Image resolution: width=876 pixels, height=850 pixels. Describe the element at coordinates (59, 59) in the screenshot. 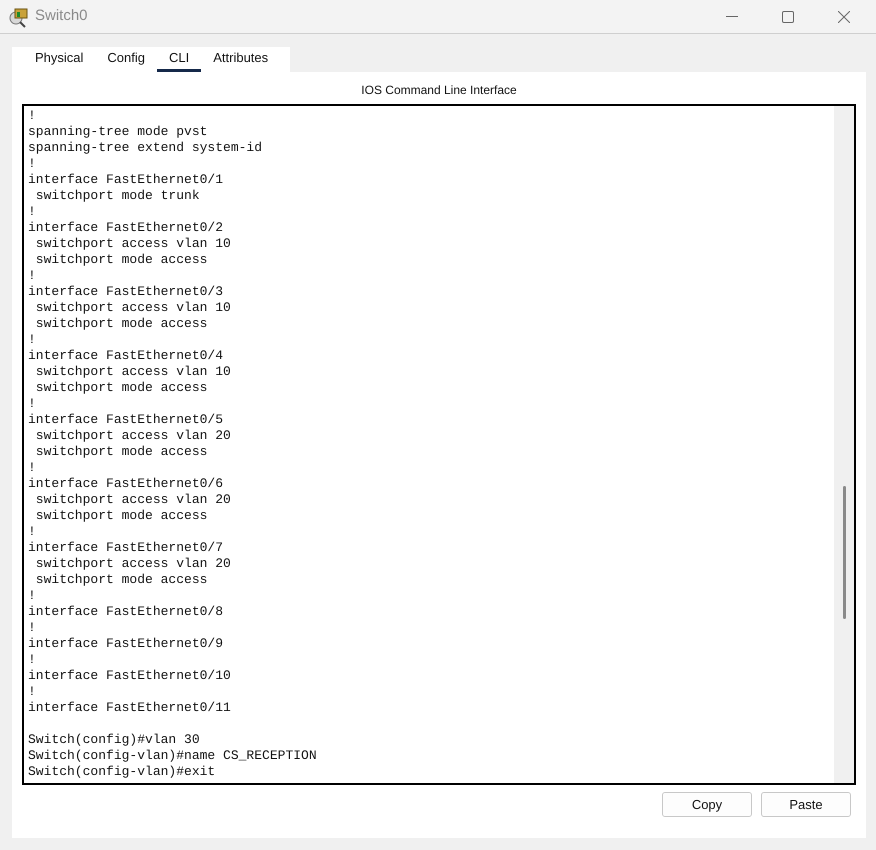

I see `tab: Physical` at that location.